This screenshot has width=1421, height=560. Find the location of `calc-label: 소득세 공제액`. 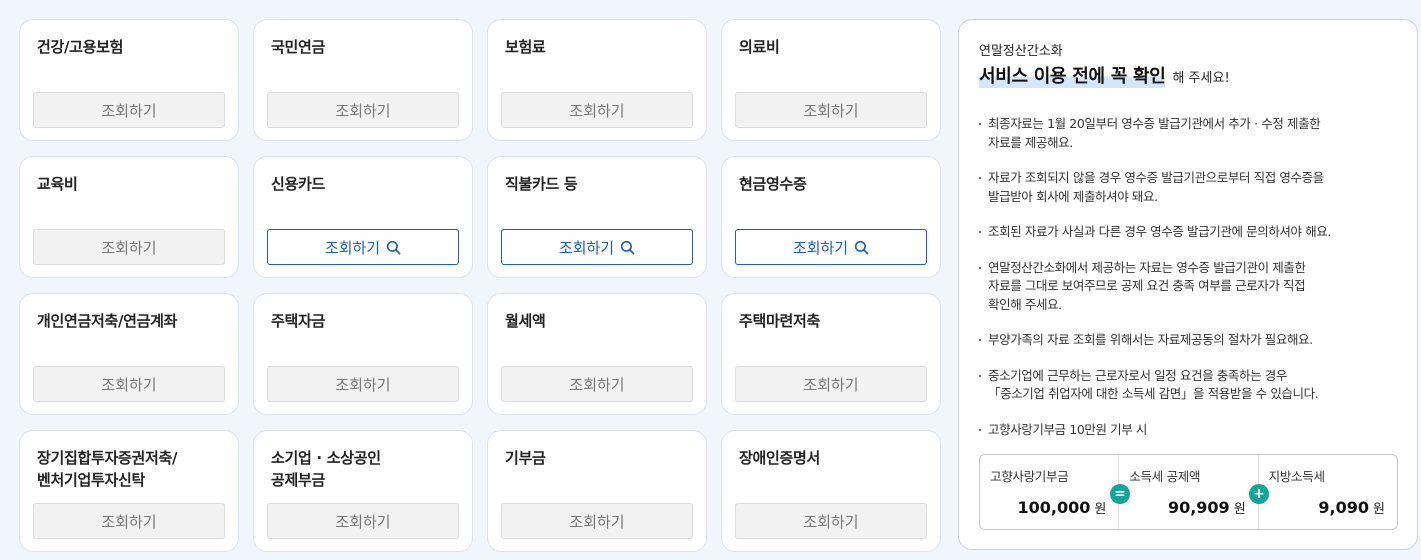

calc-label: 소득세 공제액 is located at coordinates (1165, 476).